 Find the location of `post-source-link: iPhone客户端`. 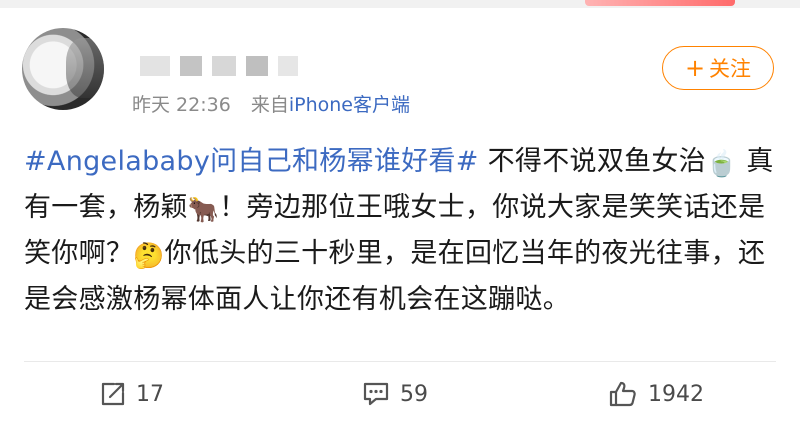

post-source-link: iPhone客户端 is located at coordinates (349, 105).